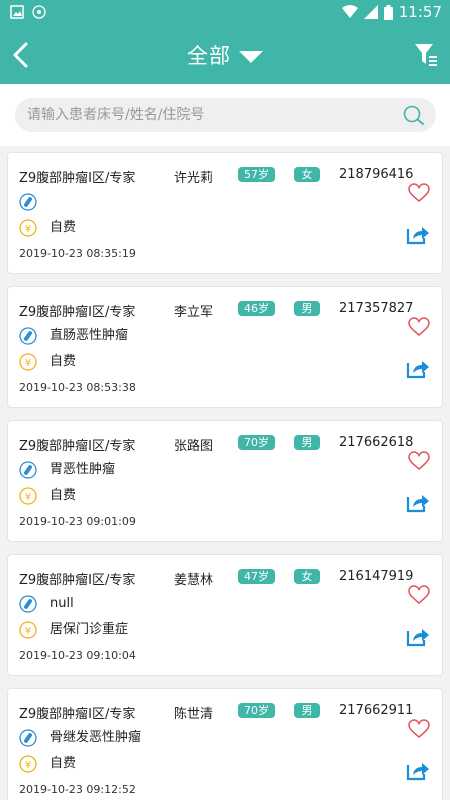 The image size is (450, 800). What do you see at coordinates (77, 655) in the screenshot?
I see `visit-time: 2019-10-23 09:10:04` at bounding box center [77, 655].